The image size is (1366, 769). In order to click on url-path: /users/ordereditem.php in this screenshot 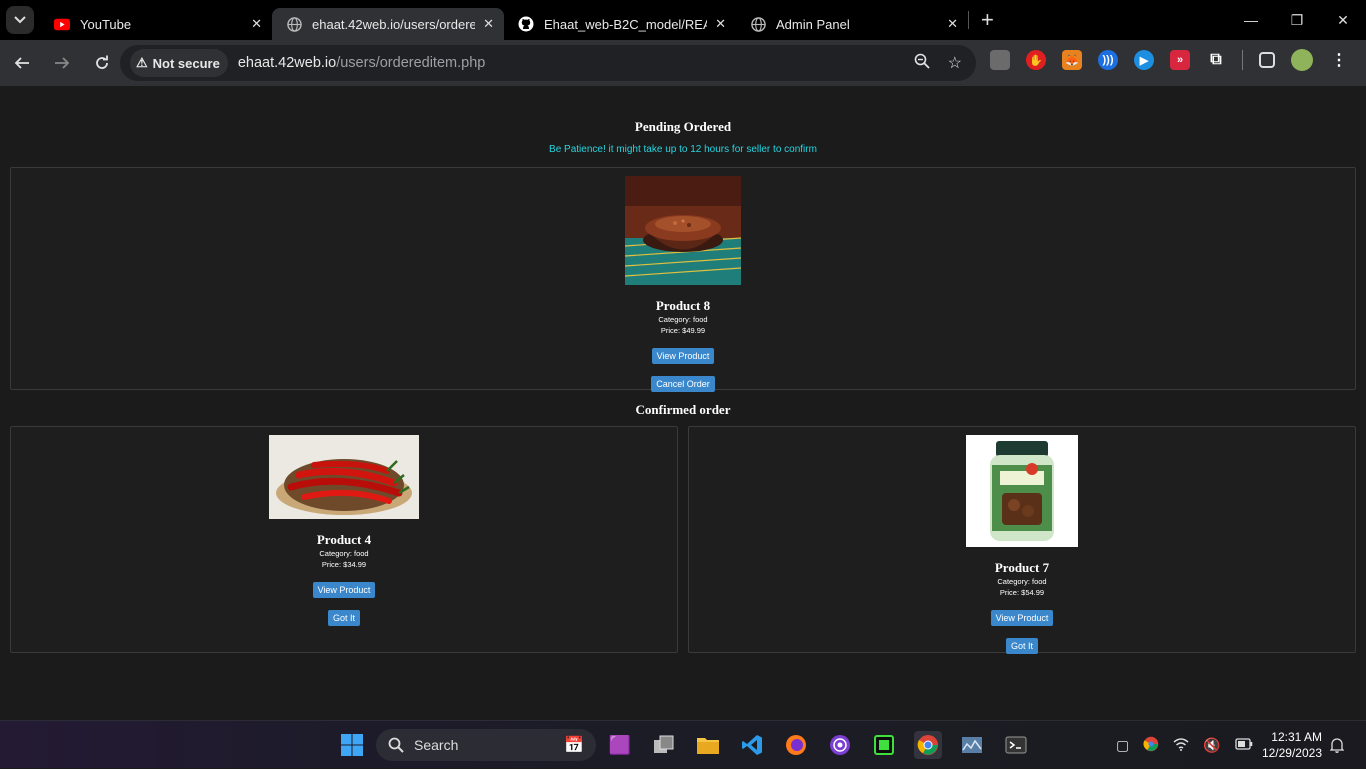, I will do `click(411, 63)`.